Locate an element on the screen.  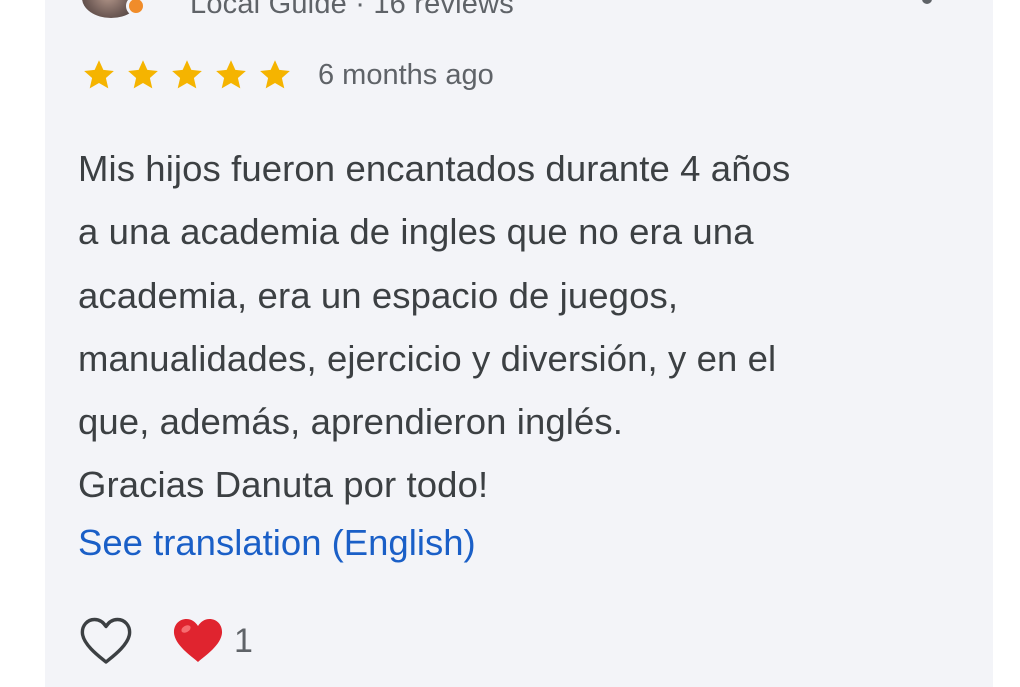
review-time: 6 months ago is located at coordinates (406, 74).